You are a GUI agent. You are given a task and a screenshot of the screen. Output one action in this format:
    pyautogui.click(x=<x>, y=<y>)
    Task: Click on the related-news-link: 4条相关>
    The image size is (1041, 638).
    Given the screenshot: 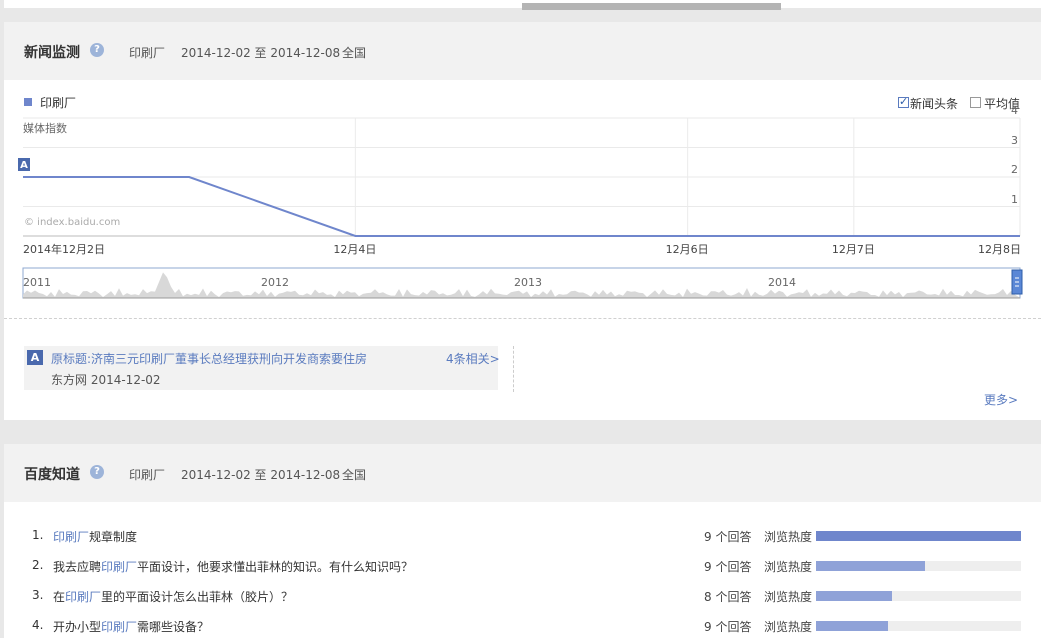 What is the action you would take?
    pyautogui.click(x=473, y=358)
    